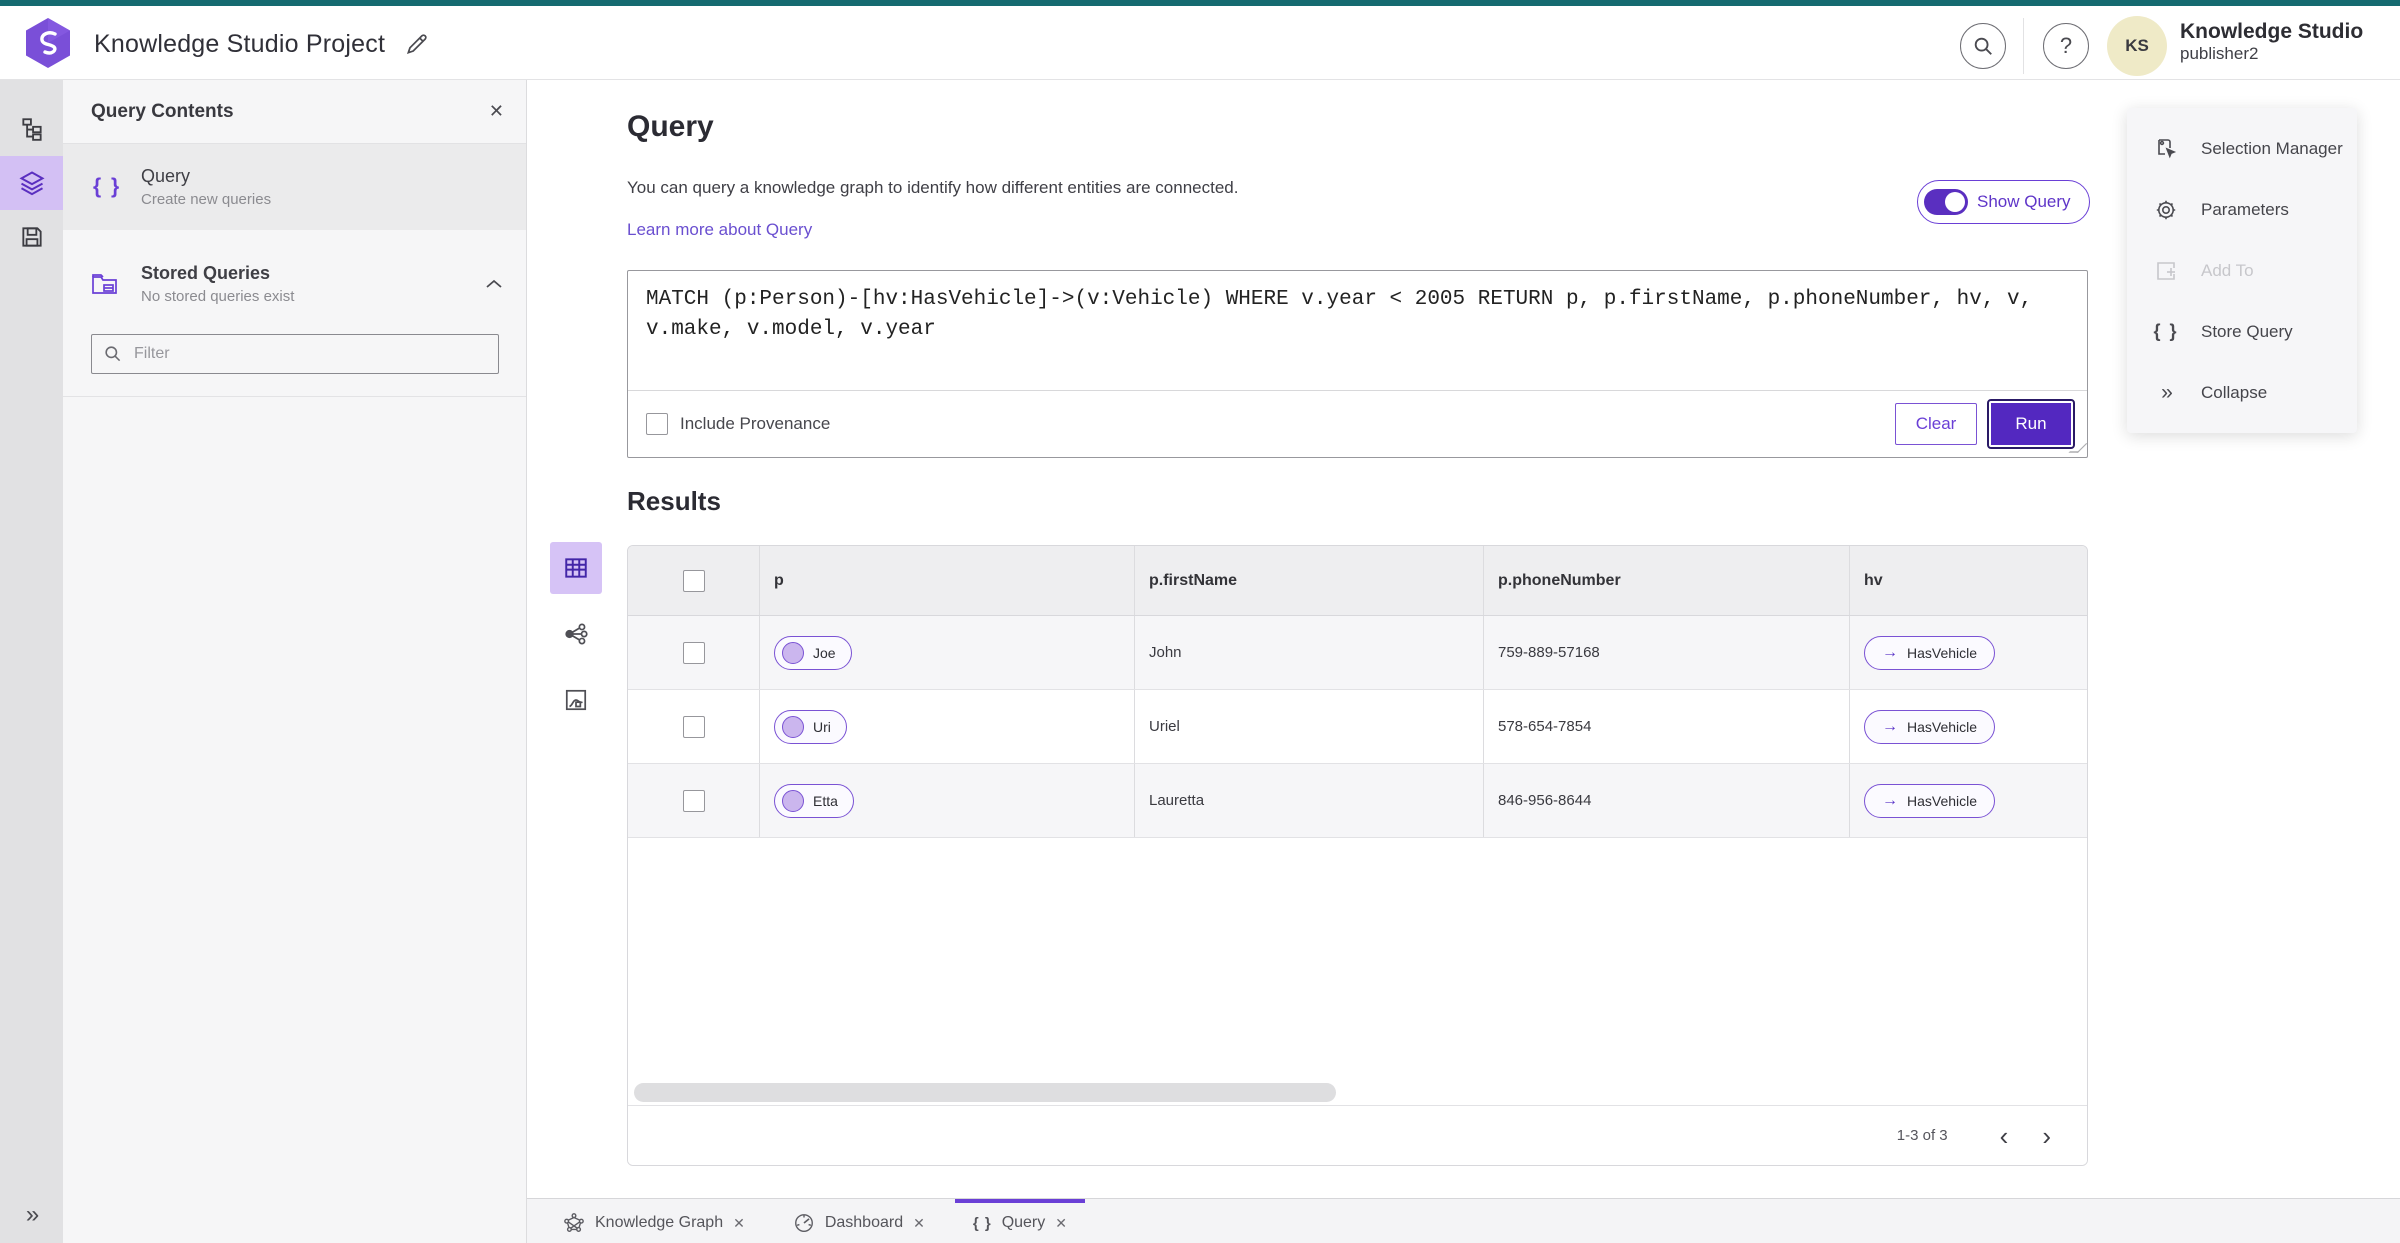 This screenshot has width=2400, height=1243. What do you see at coordinates (693, 580) in the screenshot?
I see `select-all-checkbox` at bounding box center [693, 580].